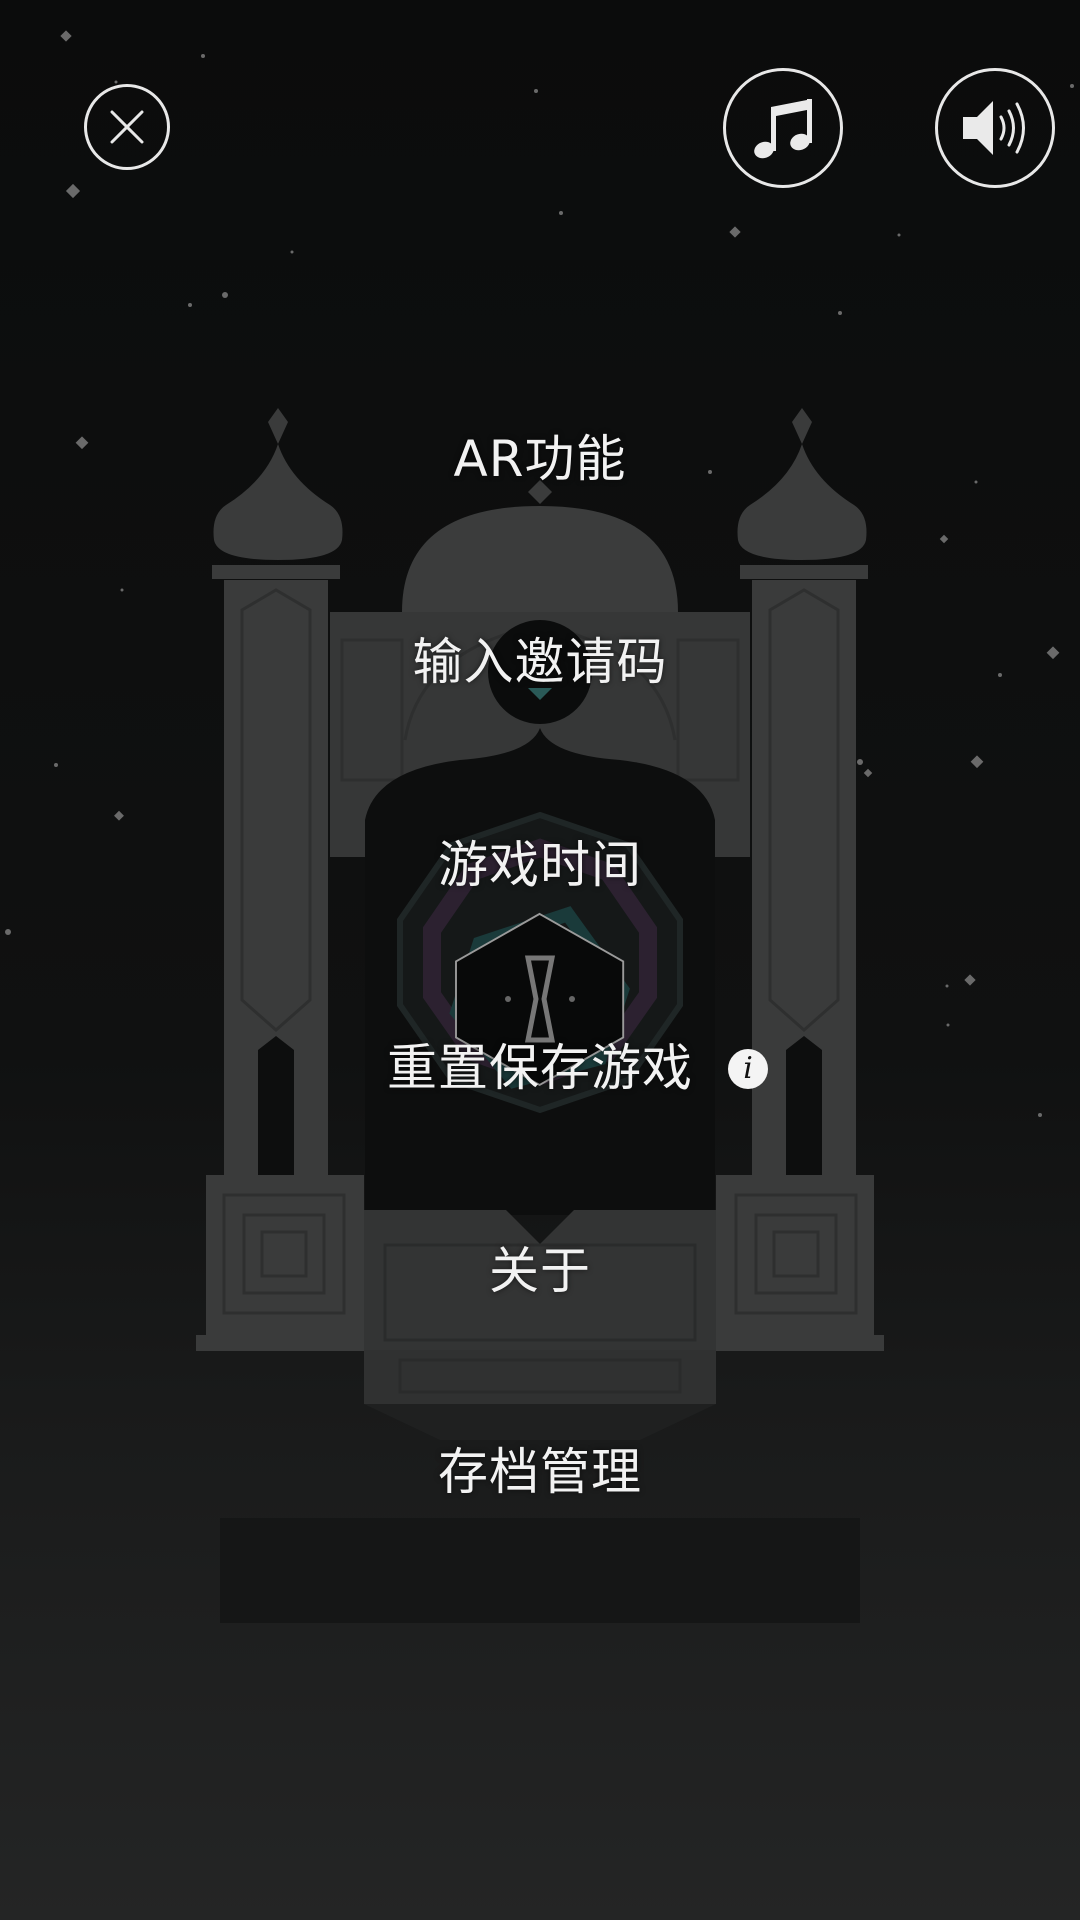 The width and height of the screenshot is (1080, 1920). I want to click on info-icon-glyph: i, so click(748, 1068).